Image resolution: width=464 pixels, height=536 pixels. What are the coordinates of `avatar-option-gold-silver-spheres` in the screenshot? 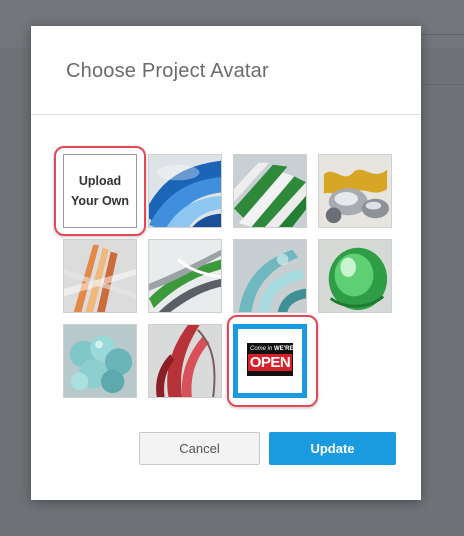 It's located at (355, 191).